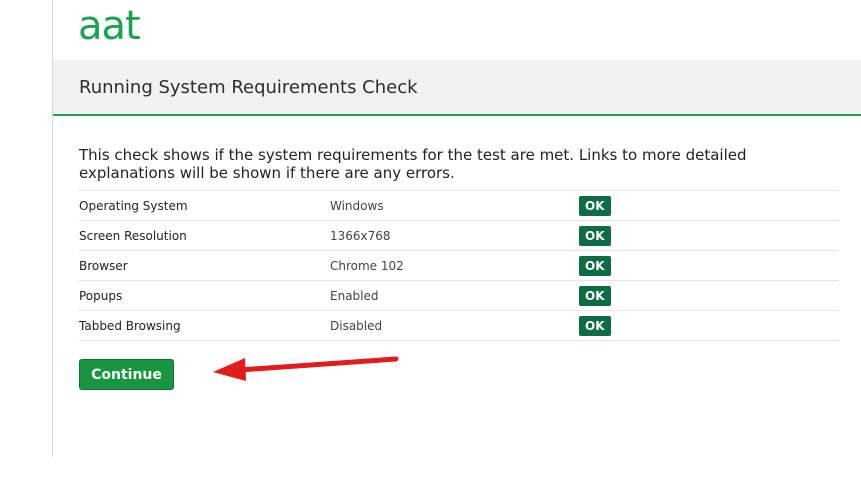 The image size is (861, 483). I want to click on page-title: Running System Requirements Check, so click(248, 87).